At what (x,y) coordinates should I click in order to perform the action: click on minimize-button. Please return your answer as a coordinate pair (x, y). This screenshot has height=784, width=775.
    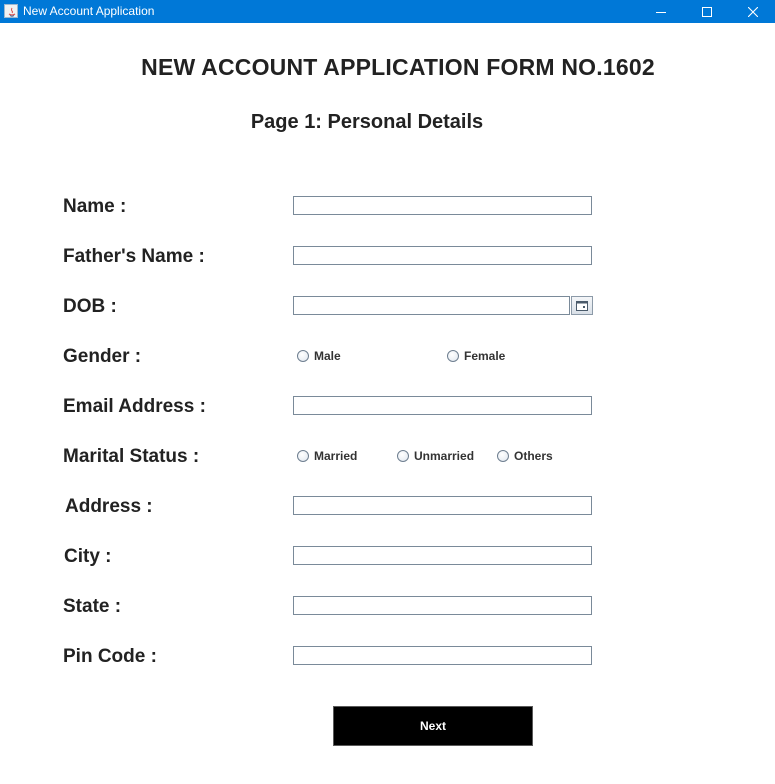
    Looking at the image, I should click on (661, 11).